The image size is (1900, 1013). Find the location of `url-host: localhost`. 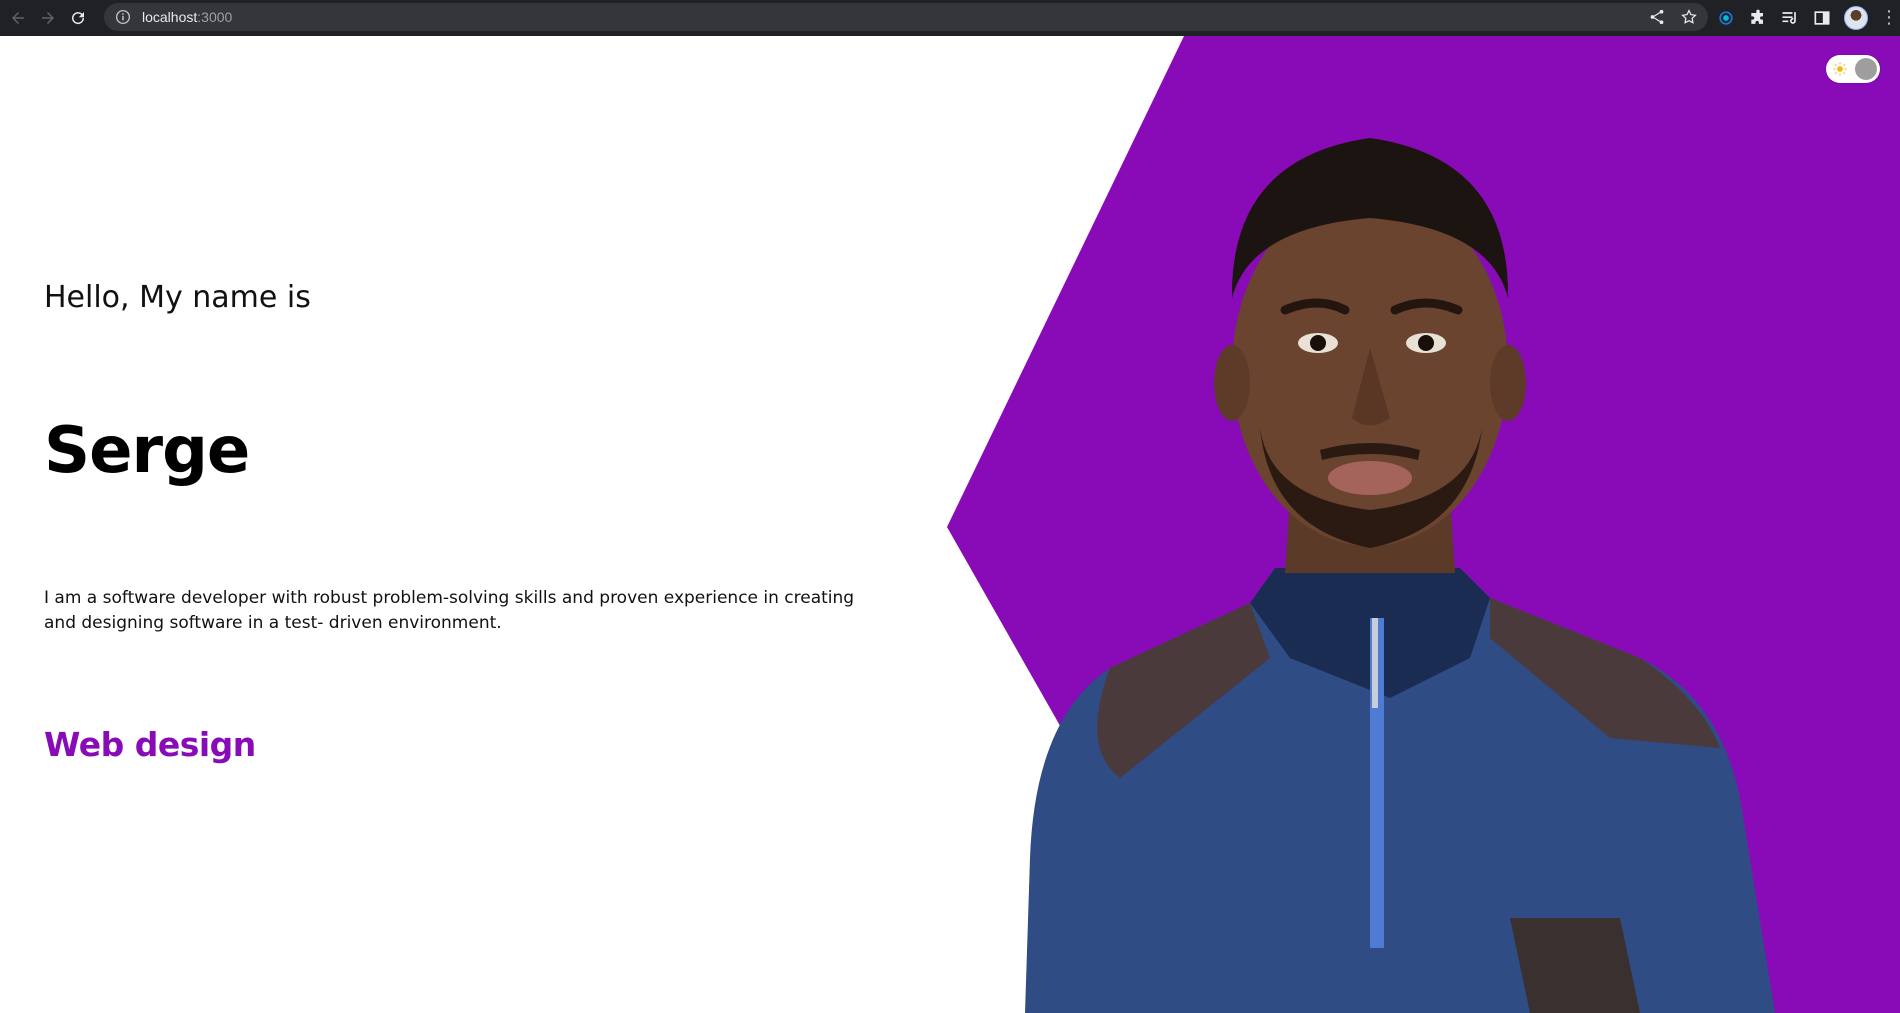

url-host: localhost is located at coordinates (170, 17).